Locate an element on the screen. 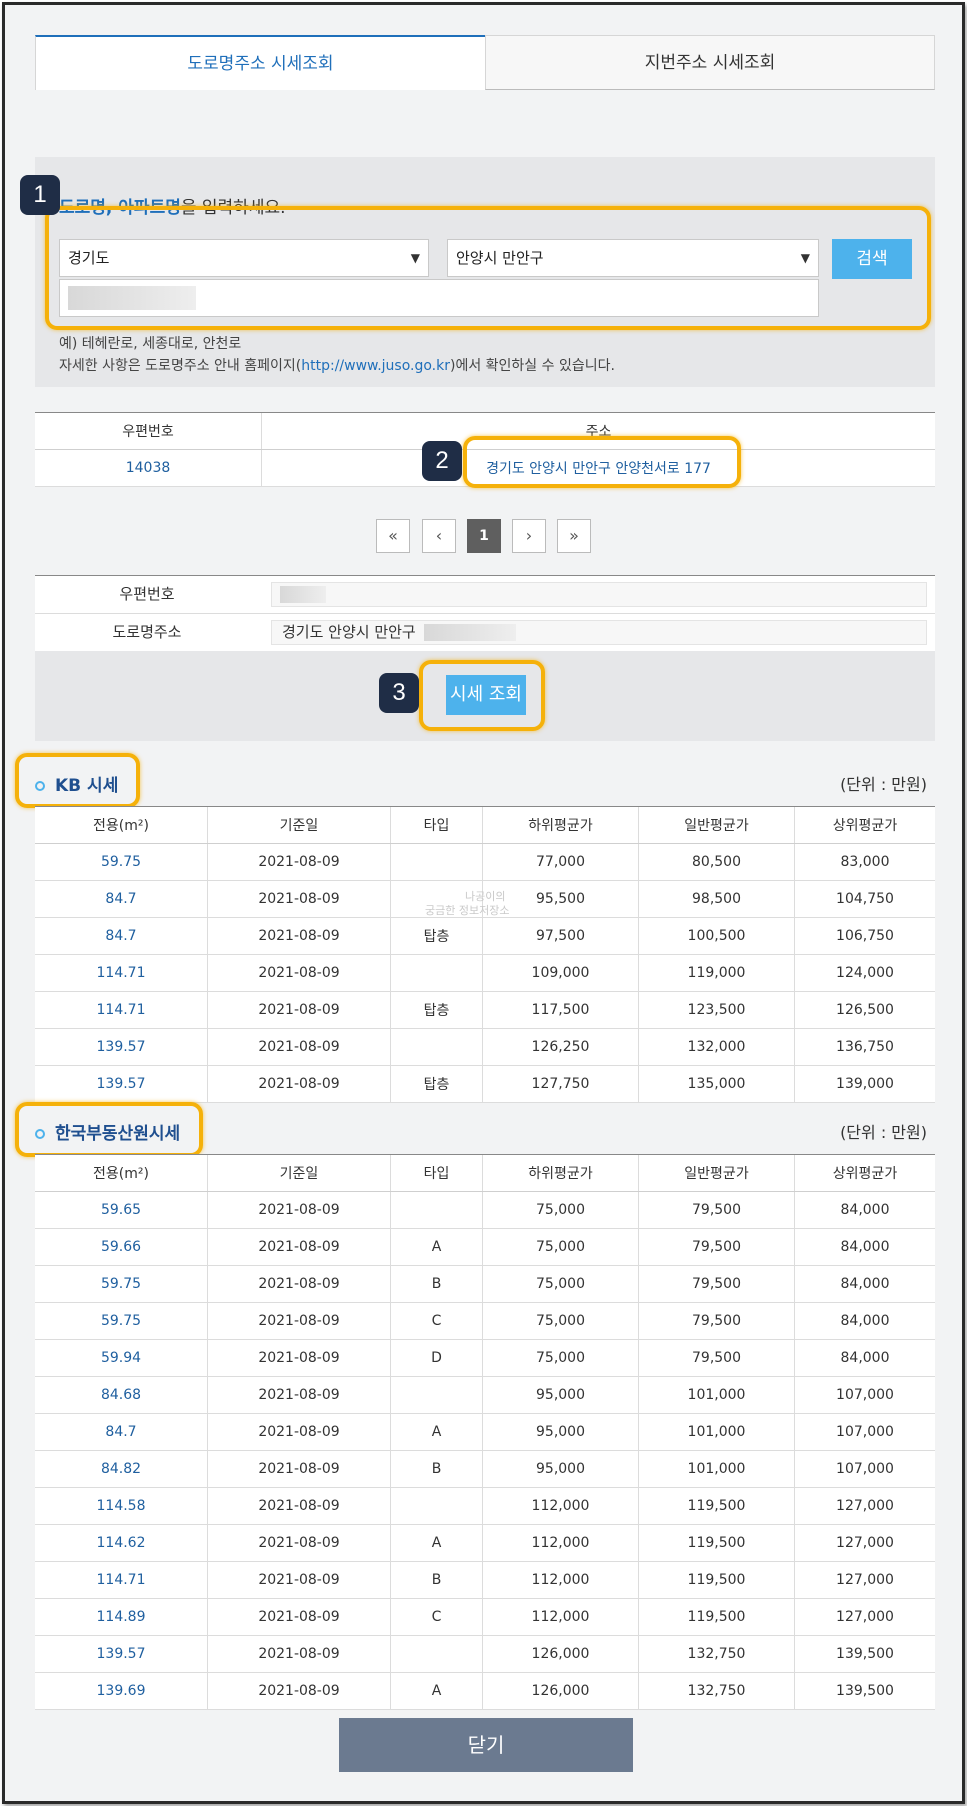  normal-price-cell: 132,750 is located at coordinates (716, 1654).